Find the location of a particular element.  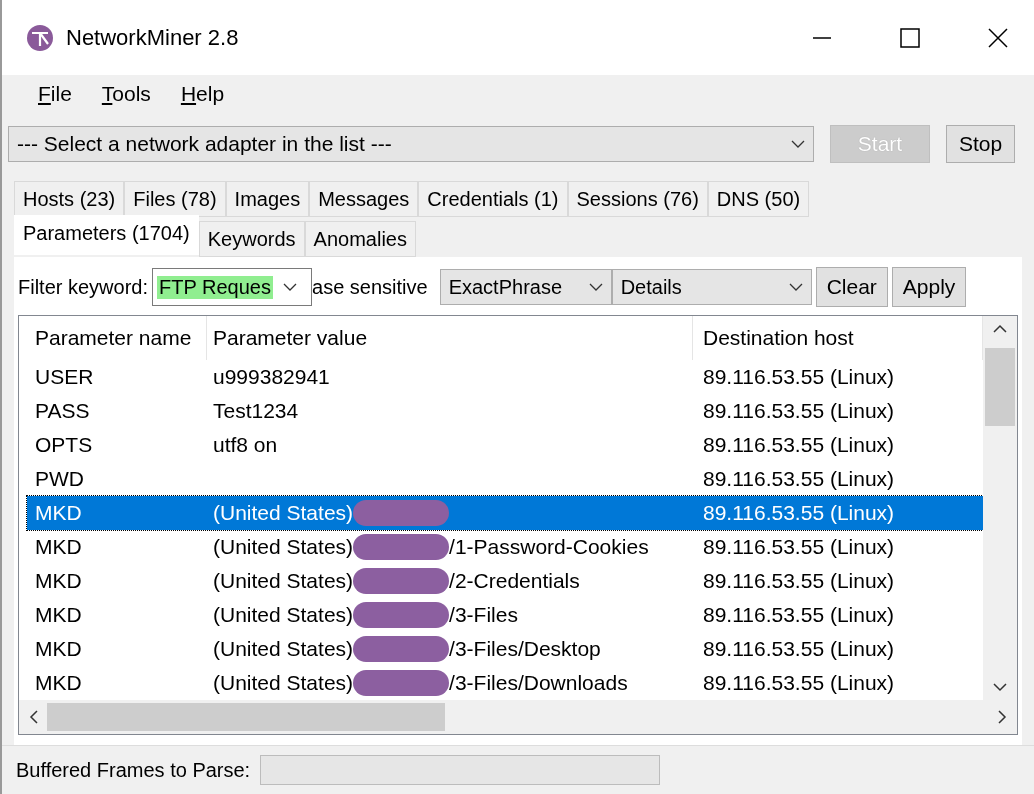

table-row: USER u999382941 89.116.53.55 (Linux) is located at coordinates (505, 377).